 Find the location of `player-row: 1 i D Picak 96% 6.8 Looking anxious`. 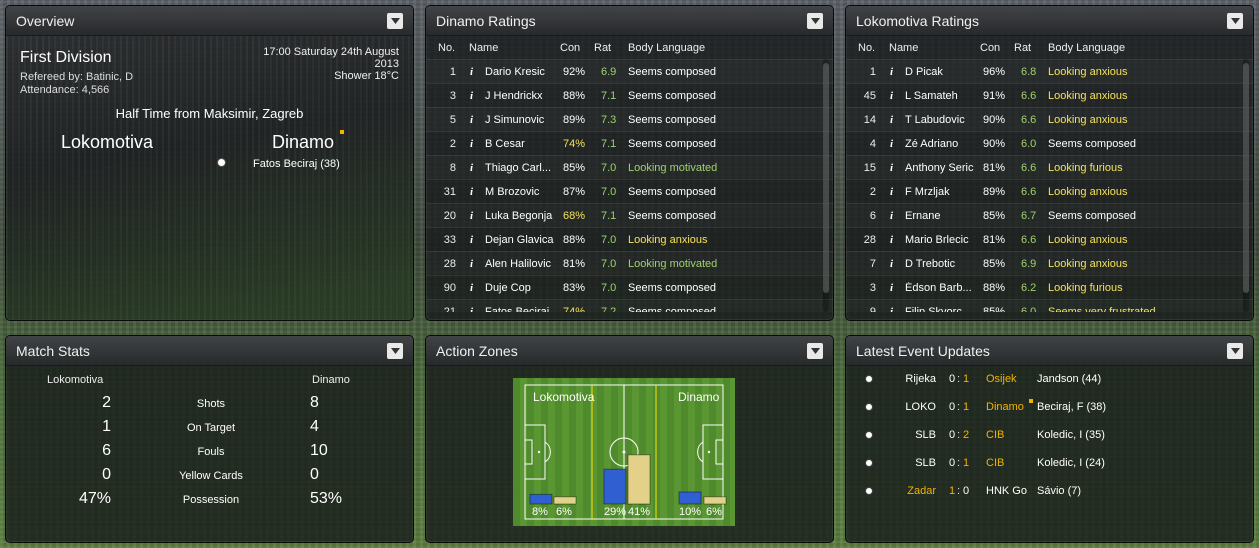

player-row: 1 i D Picak 96% 6.8 Looking anxious is located at coordinates (1049, 71).